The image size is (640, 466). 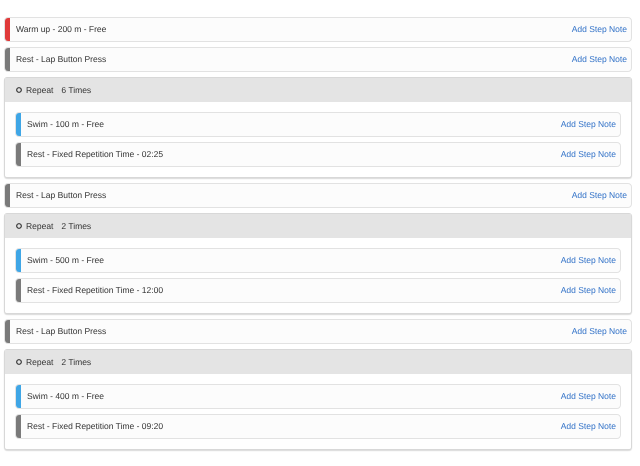 What do you see at coordinates (65, 396) in the screenshot?
I see `step-label: Swim - 400 m - Free` at bounding box center [65, 396].